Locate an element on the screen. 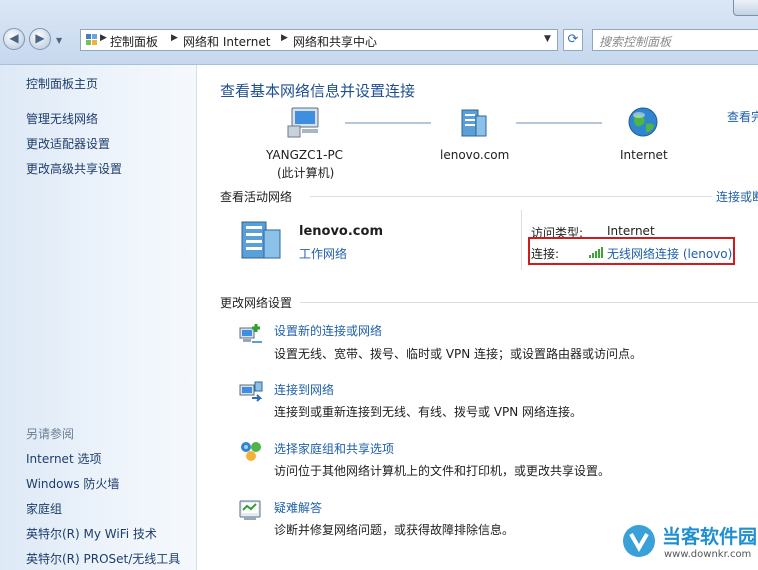 This screenshot has height=570, width=758. sidebar-link-homegroup: 家庭组 is located at coordinates (44, 508).